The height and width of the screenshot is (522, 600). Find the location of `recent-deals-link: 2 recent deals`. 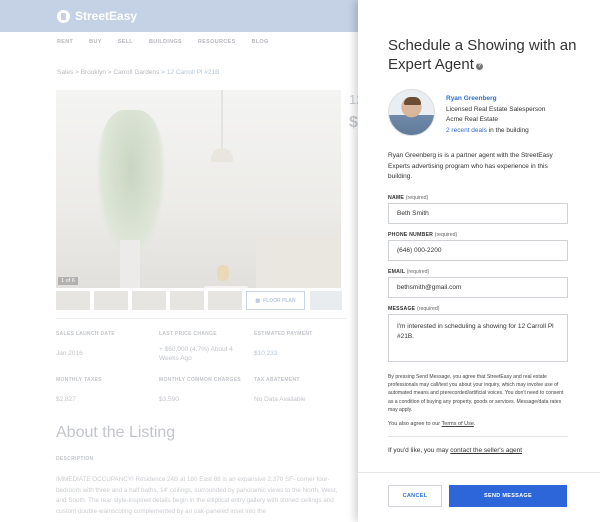

recent-deals-link: 2 recent deals is located at coordinates (466, 130).